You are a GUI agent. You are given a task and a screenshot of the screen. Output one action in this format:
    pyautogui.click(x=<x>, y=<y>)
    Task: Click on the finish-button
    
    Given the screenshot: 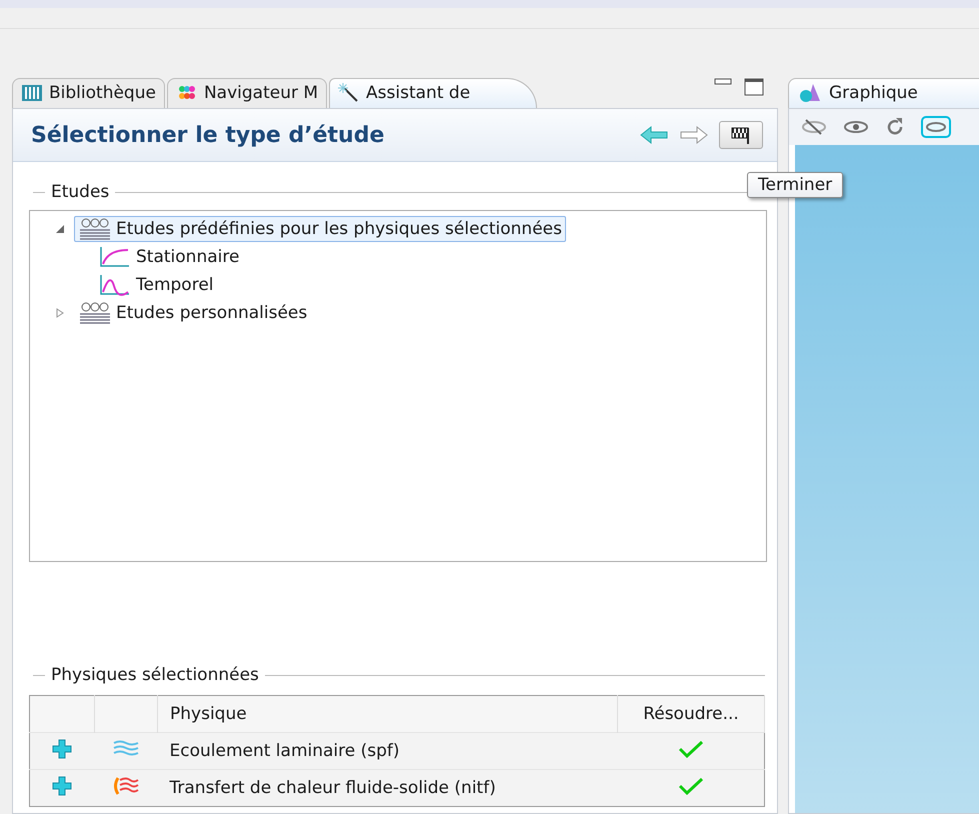 What is the action you would take?
    pyautogui.click(x=741, y=135)
    